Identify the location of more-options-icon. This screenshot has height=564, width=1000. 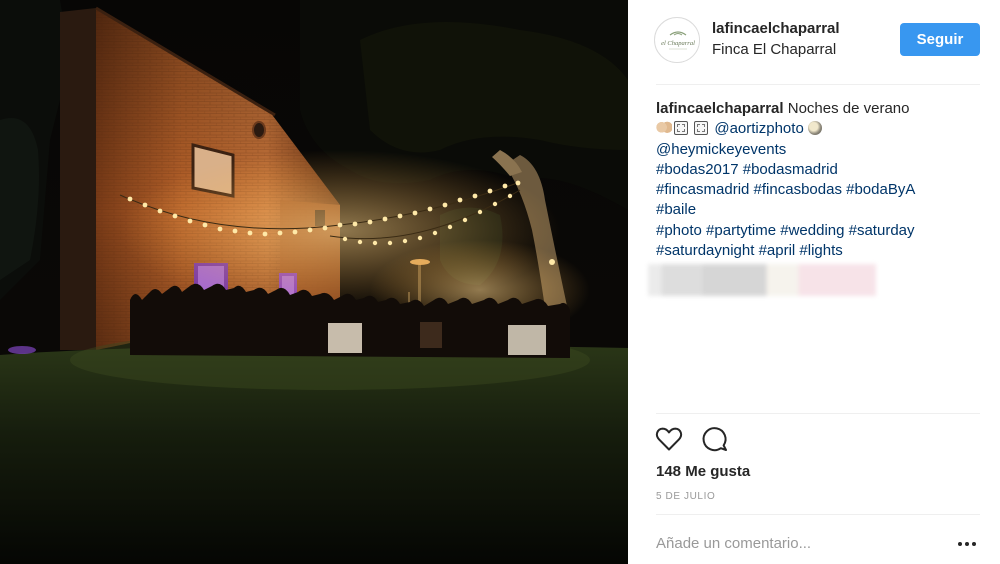
(967, 544).